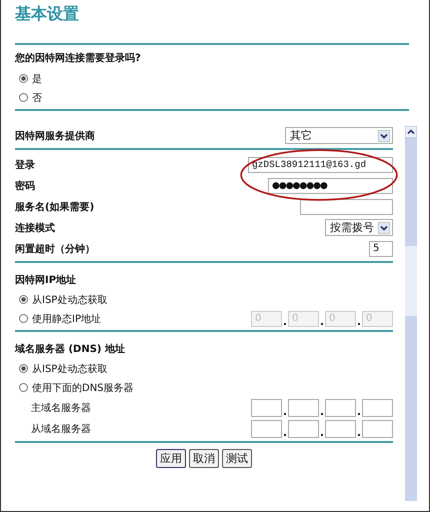 The height and width of the screenshot is (512, 430). I want to click on login-field: gzDSL38912111@163.gd, so click(320, 164).